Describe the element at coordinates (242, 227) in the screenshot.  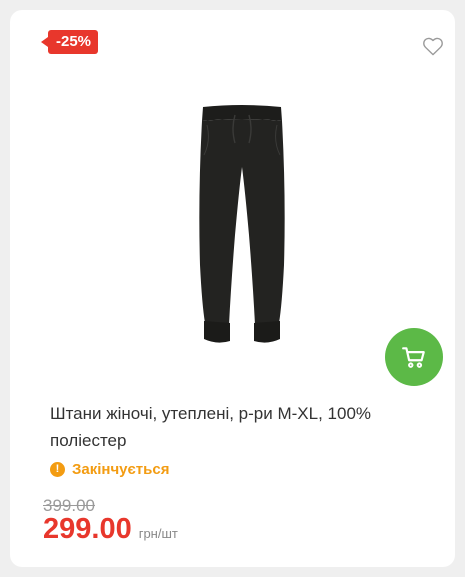
I see `product-image` at that location.